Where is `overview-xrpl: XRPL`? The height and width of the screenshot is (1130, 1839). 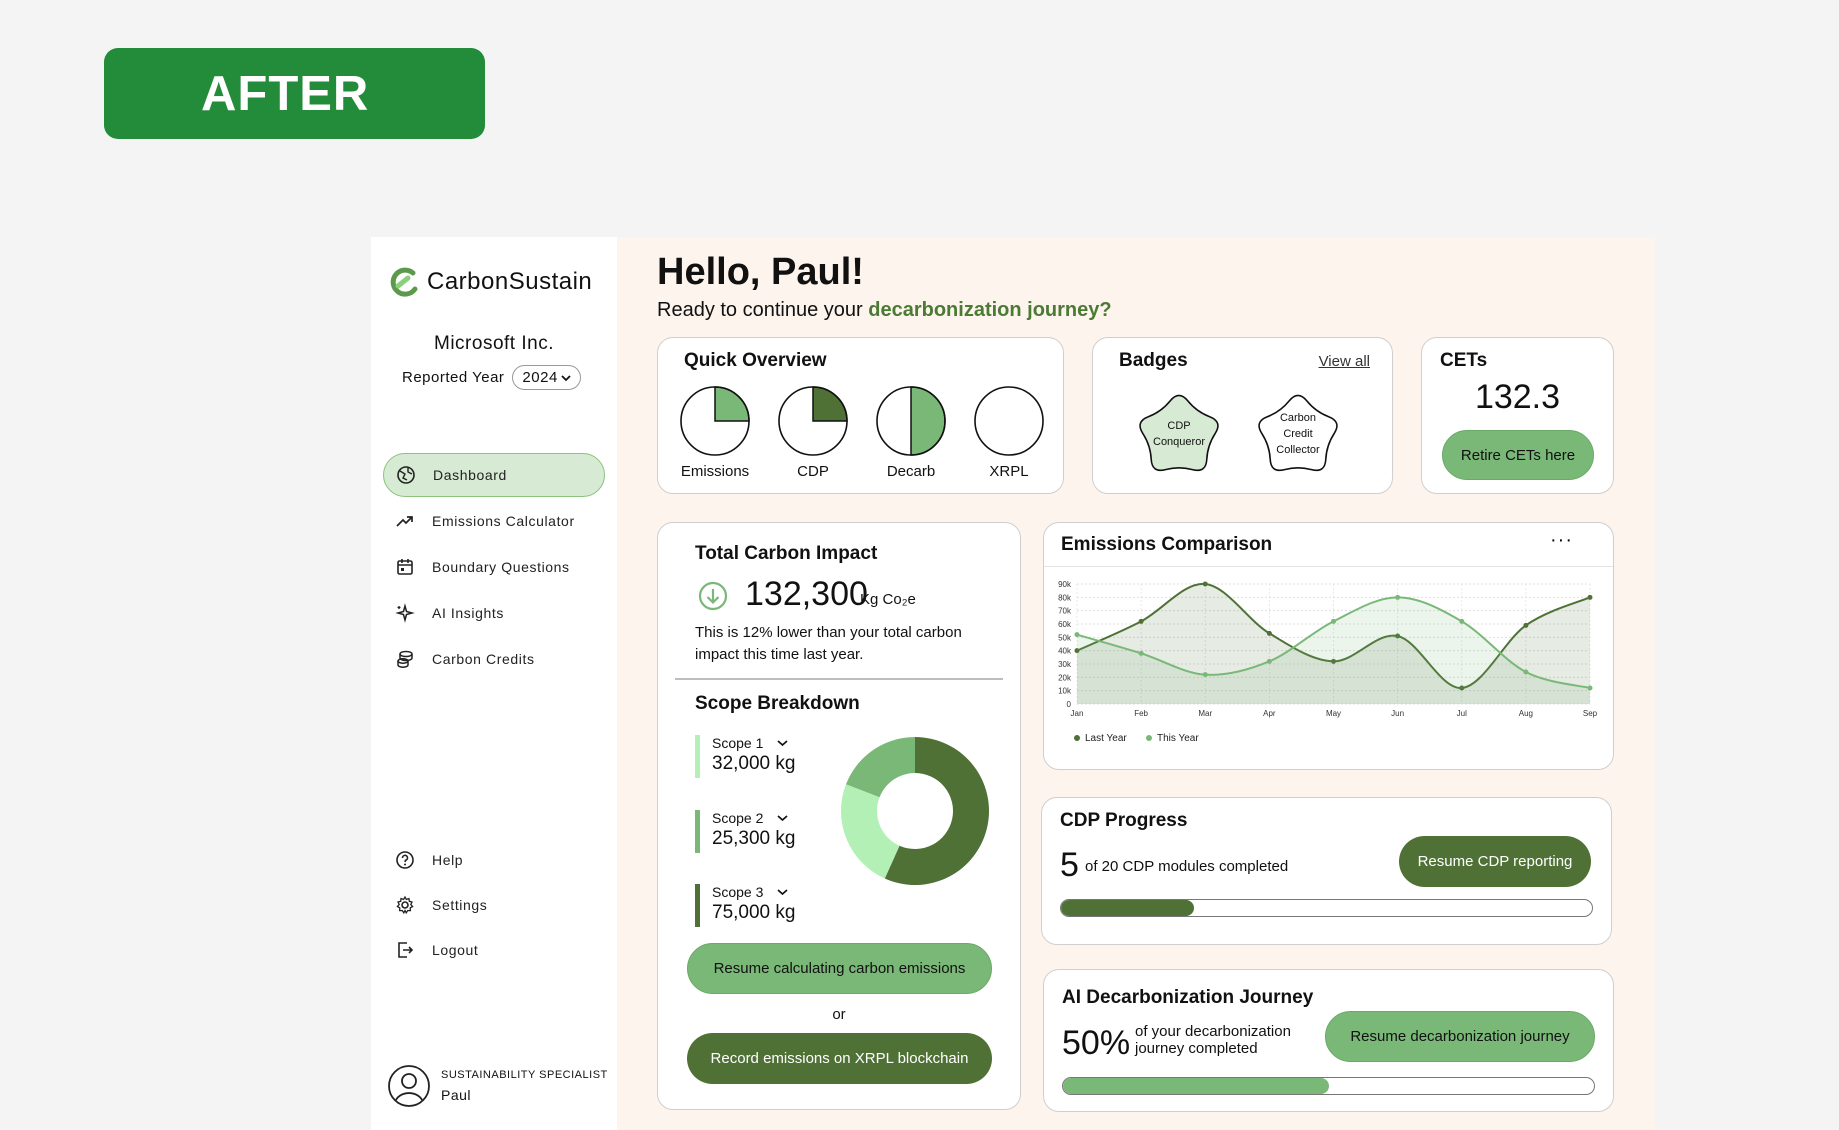
overview-xrpl: XRPL is located at coordinates (1009, 432).